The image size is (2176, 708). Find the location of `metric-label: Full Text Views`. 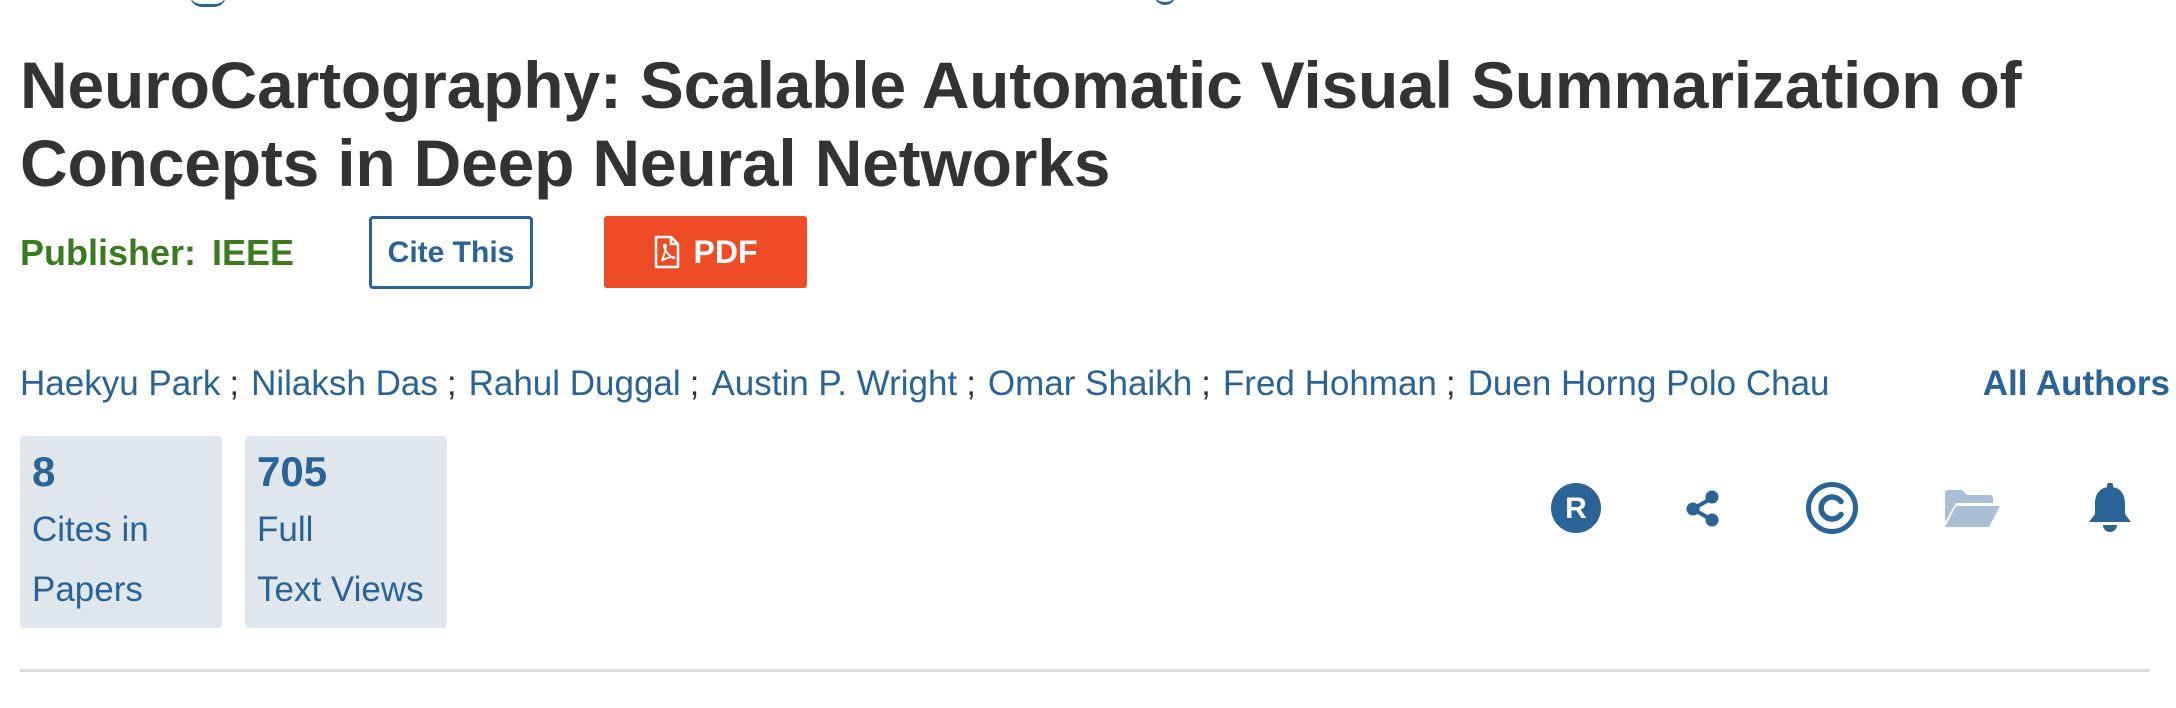

metric-label: Full Text Views is located at coordinates (340, 559).